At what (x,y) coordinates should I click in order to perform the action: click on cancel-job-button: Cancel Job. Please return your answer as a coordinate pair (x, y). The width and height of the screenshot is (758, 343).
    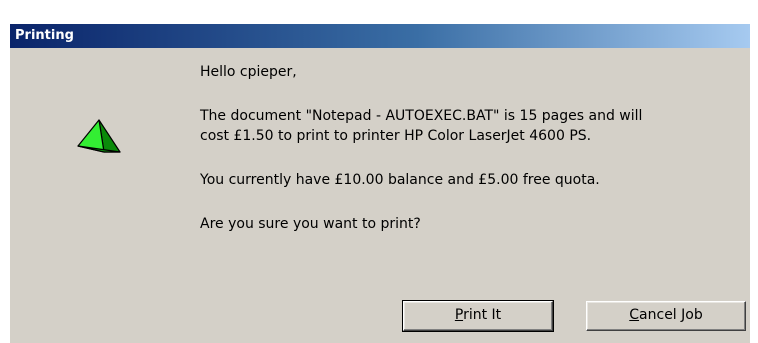
    Looking at the image, I should click on (666, 316).